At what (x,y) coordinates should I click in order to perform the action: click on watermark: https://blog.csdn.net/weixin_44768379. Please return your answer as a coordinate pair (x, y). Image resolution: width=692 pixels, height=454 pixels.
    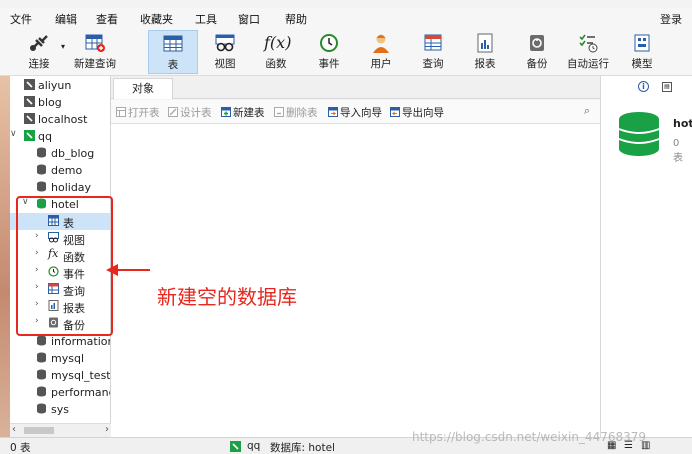
    Looking at the image, I should click on (529, 437).